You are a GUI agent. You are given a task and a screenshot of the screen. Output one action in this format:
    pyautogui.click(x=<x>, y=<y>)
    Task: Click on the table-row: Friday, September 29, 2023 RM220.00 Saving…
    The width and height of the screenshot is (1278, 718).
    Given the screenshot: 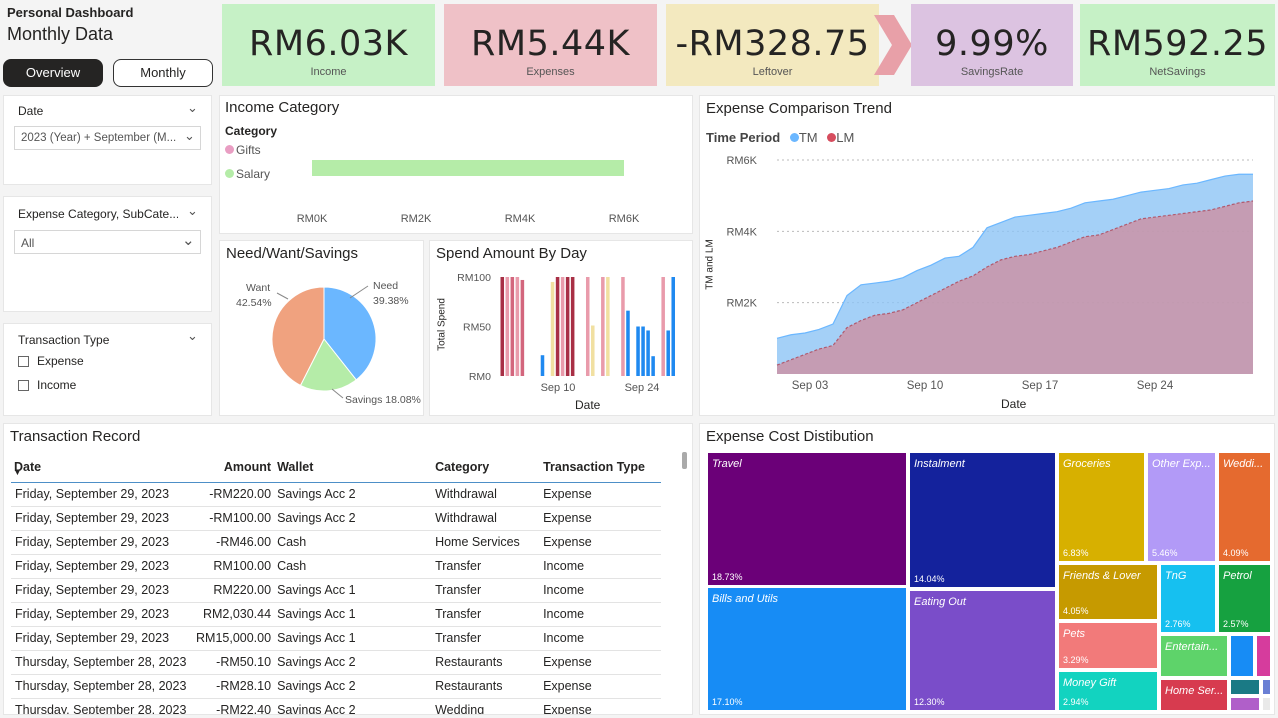 What is the action you would take?
    pyautogui.click(x=336, y=590)
    